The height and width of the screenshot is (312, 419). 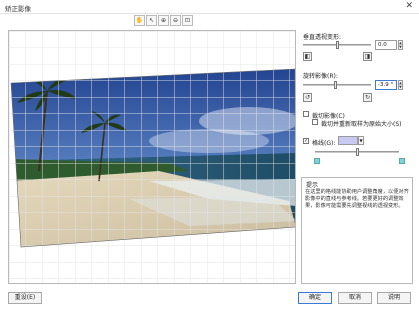 What do you see at coordinates (307, 97) in the screenshot?
I see `rotate-ccw-icon: ↺` at bounding box center [307, 97].